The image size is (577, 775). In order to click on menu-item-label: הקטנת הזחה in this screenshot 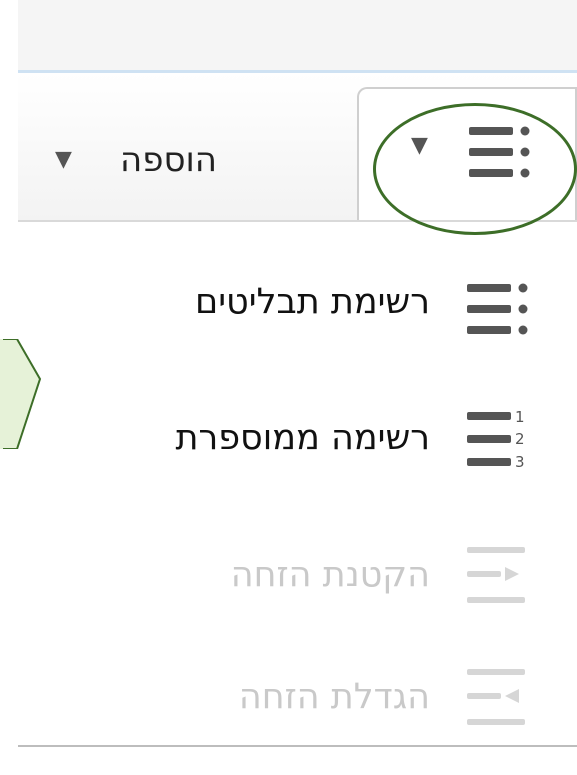, I will do `click(330, 575)`.